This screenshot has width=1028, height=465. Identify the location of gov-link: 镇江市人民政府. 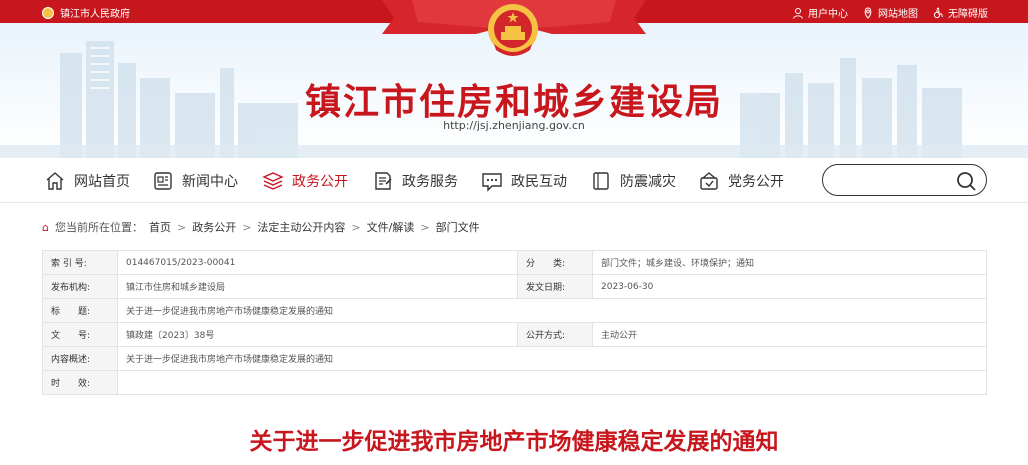
(86, 12).